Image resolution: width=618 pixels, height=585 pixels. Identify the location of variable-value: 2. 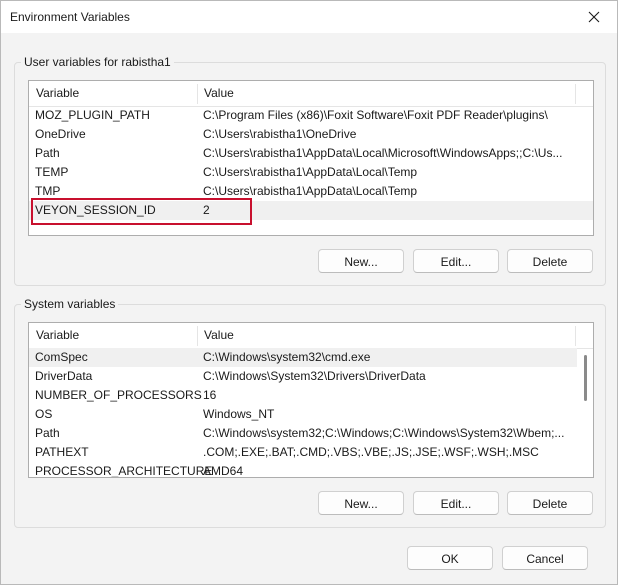
(206, 210).